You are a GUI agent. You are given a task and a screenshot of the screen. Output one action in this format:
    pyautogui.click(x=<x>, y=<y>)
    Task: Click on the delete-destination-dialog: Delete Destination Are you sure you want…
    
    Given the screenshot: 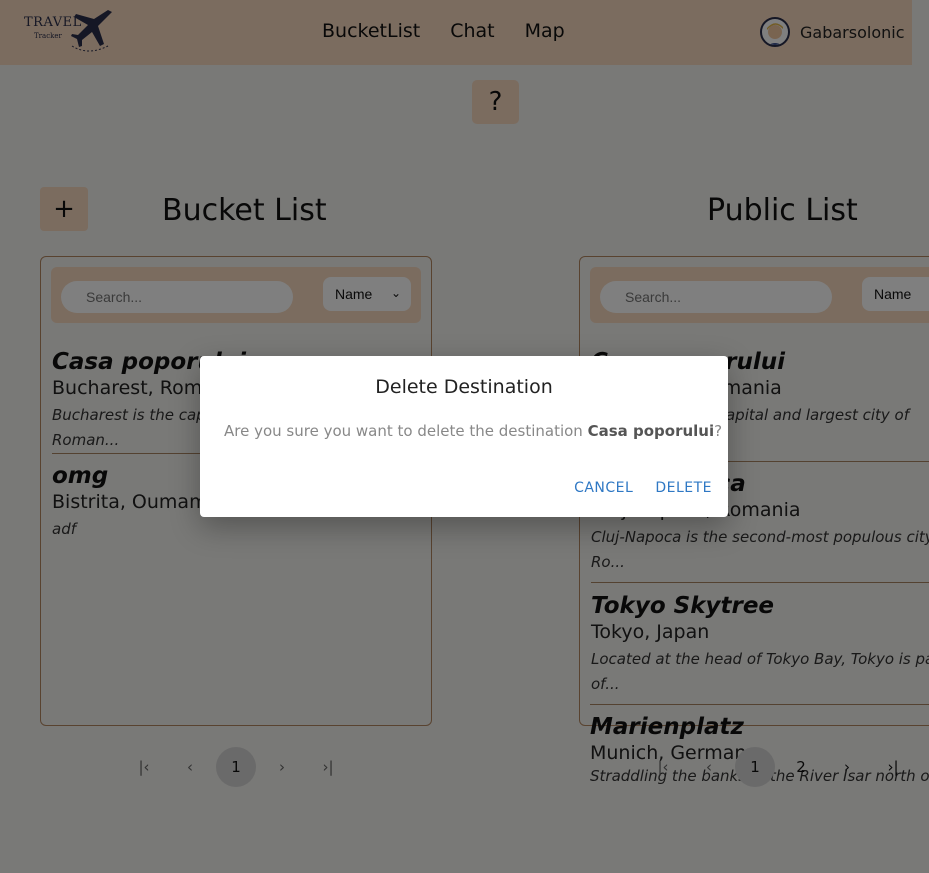 What is the action you would take?
    pyautogui.click(x=464, y=436)
    